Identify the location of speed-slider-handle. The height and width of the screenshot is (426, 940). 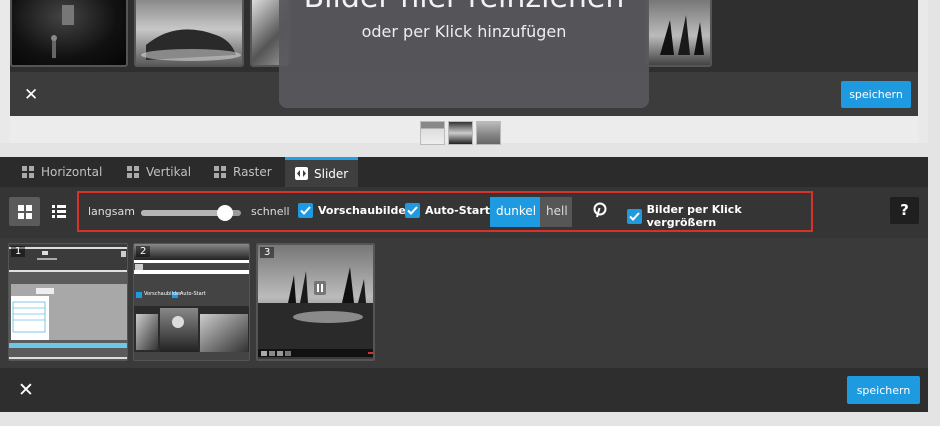
(225, 213).